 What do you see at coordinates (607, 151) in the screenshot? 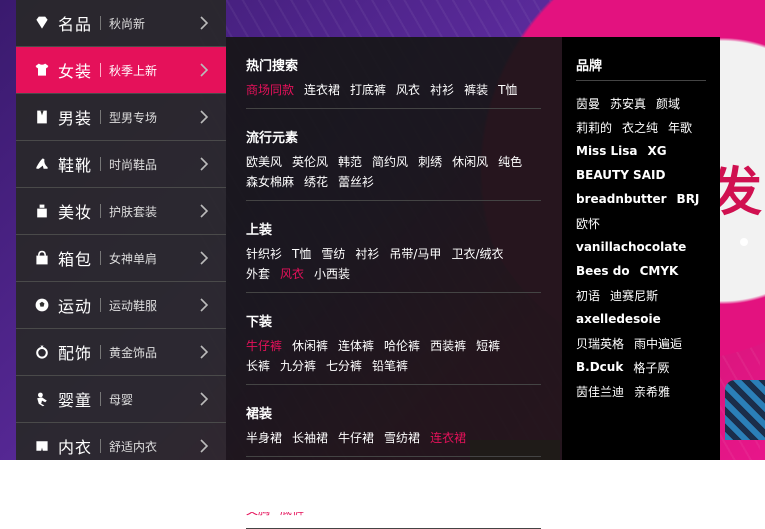
I see `brand-link: Miss Lisa` at bounding box center [607, 151].